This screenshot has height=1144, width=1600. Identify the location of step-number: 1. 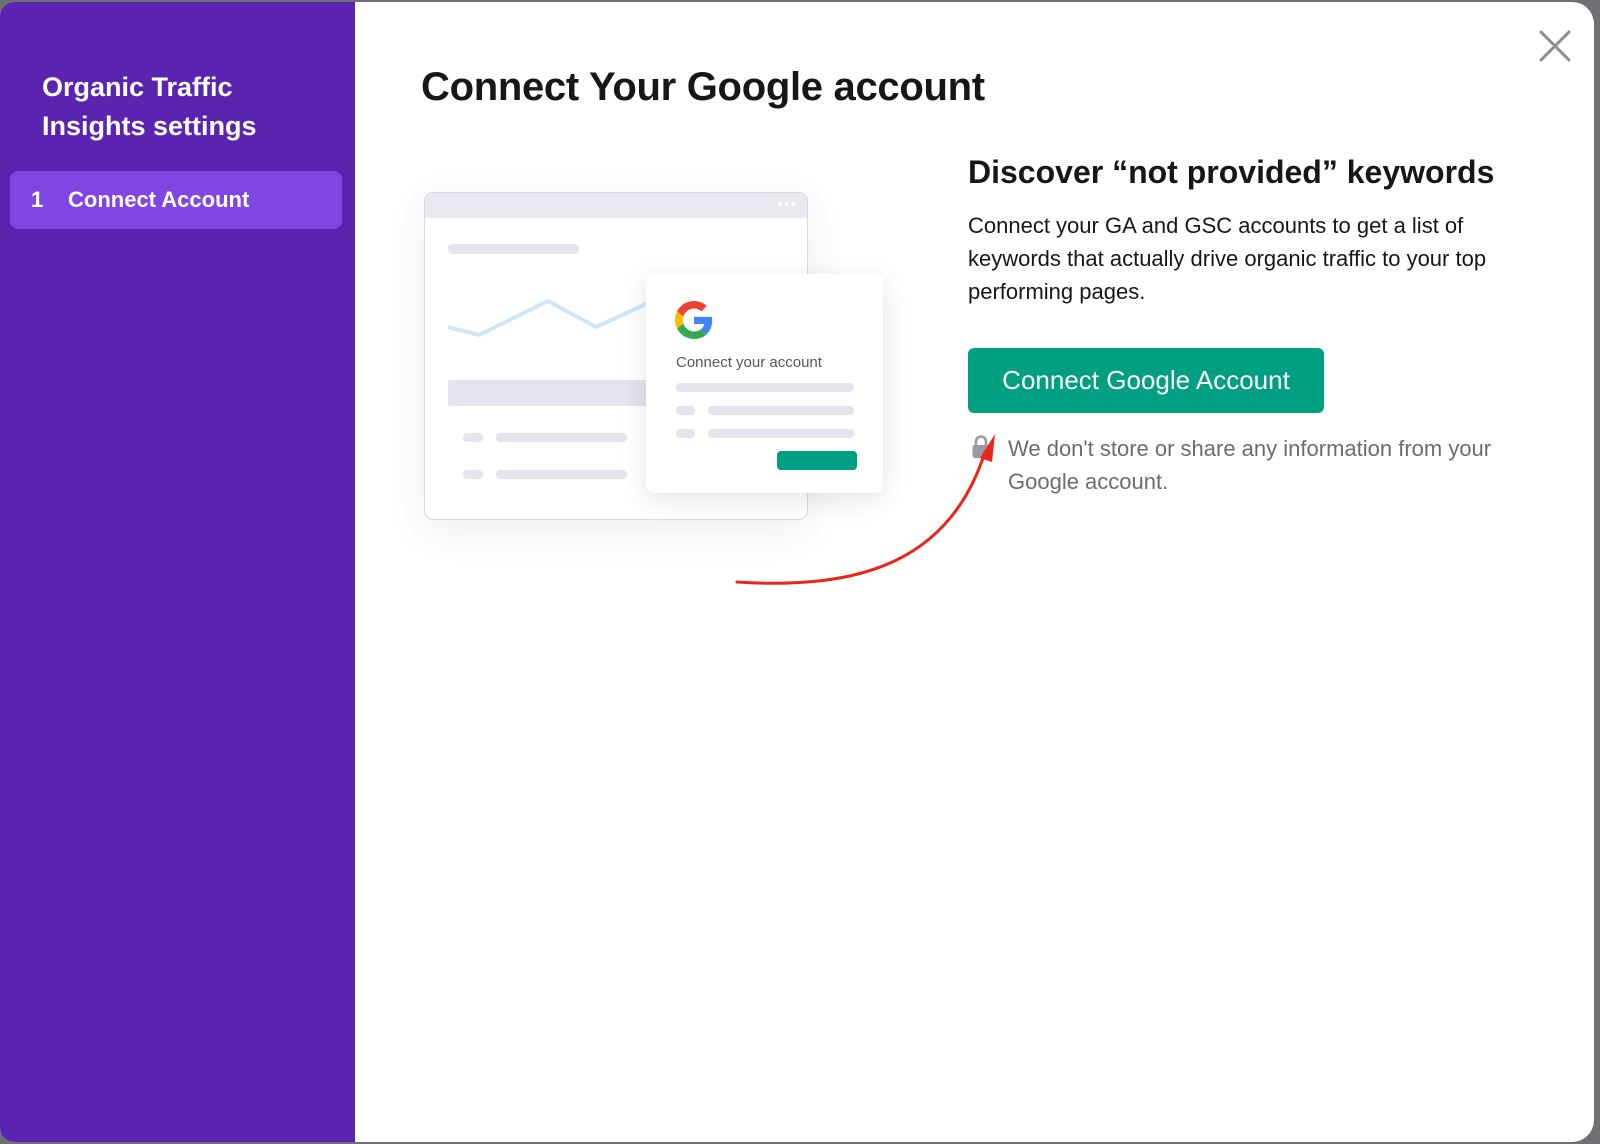
(37, 199).